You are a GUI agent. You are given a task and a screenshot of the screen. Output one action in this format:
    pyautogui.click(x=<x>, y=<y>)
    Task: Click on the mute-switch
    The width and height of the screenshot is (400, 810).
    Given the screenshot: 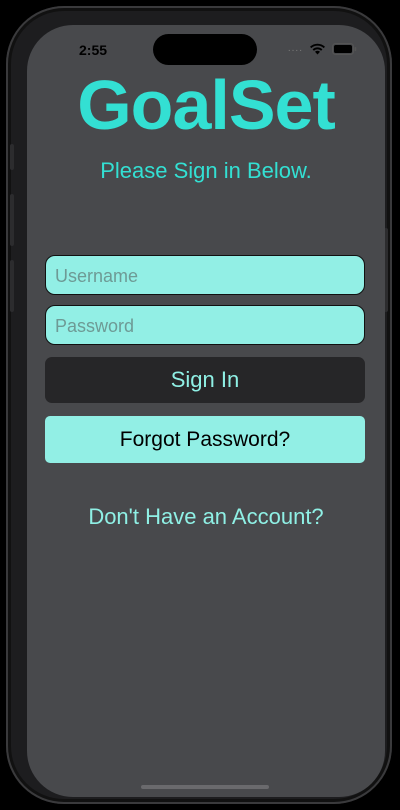 What is the action you would take?
    pyautogui.click(x=12, y=157)
    